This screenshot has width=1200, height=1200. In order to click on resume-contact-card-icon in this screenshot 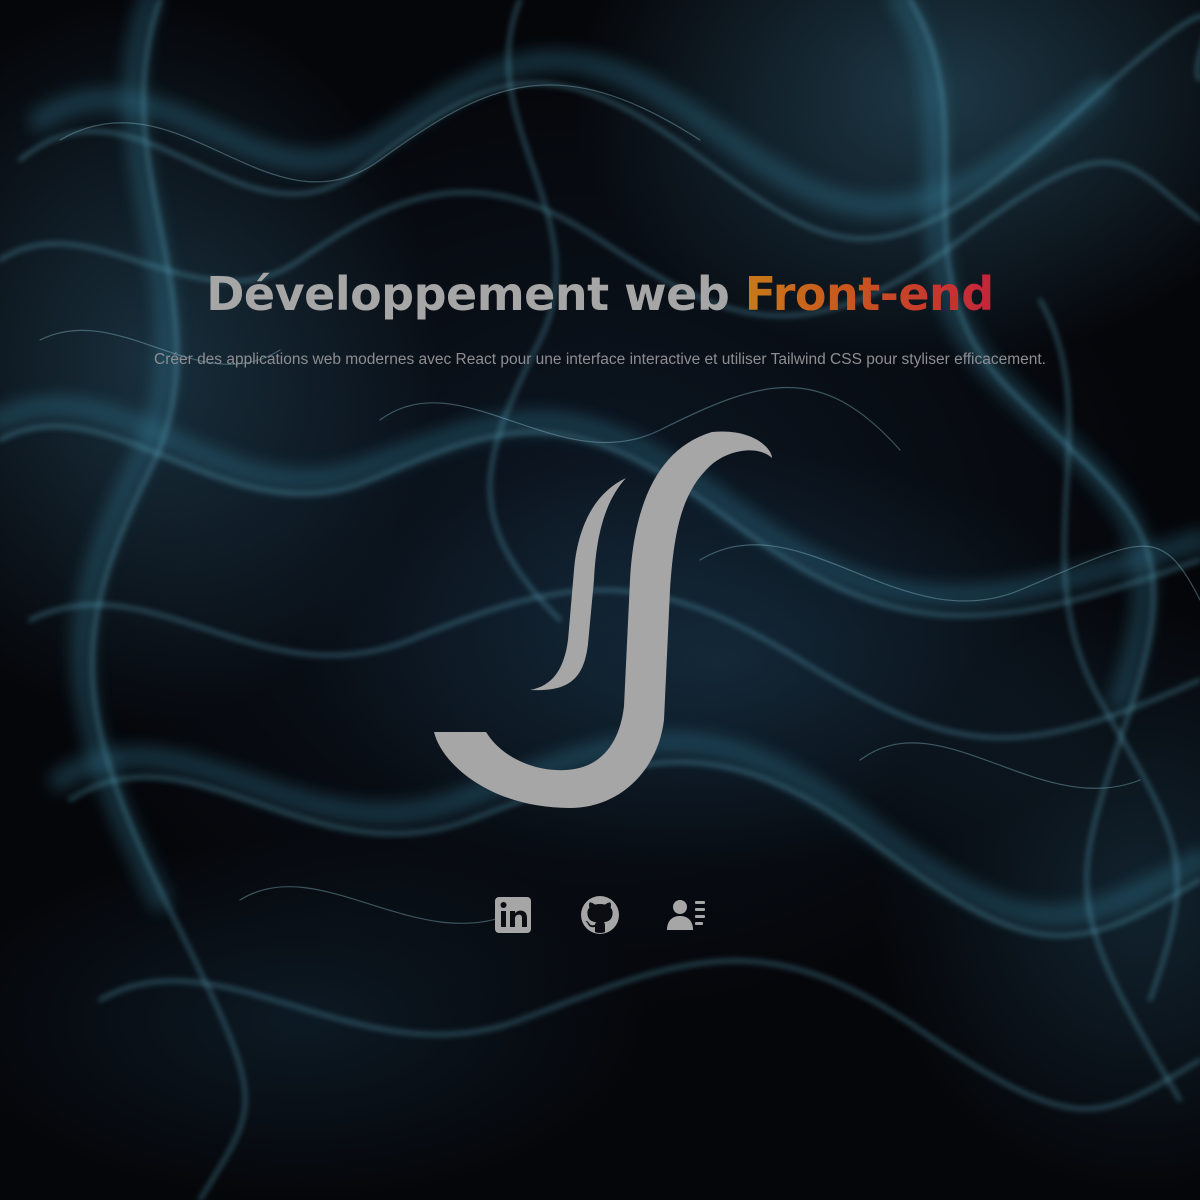, I will do `click(686, 915)`.